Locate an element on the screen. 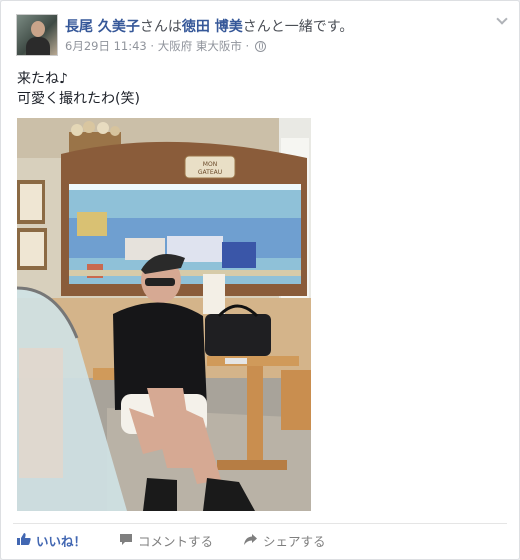  comment-icon is located at coordinates (126, 541).